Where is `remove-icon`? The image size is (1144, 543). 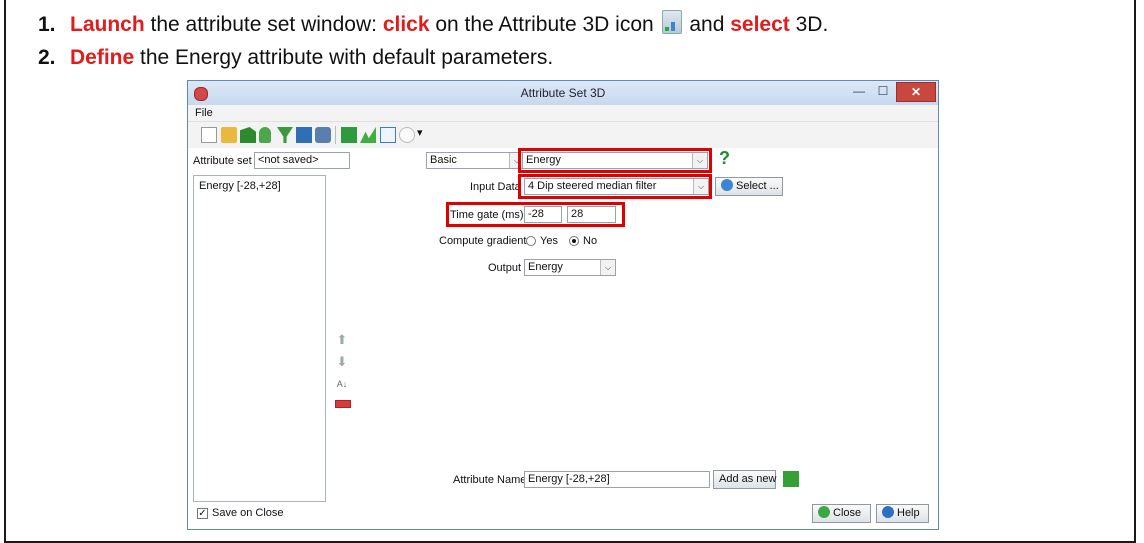
remove-icon is located at coordinates (343, 404).